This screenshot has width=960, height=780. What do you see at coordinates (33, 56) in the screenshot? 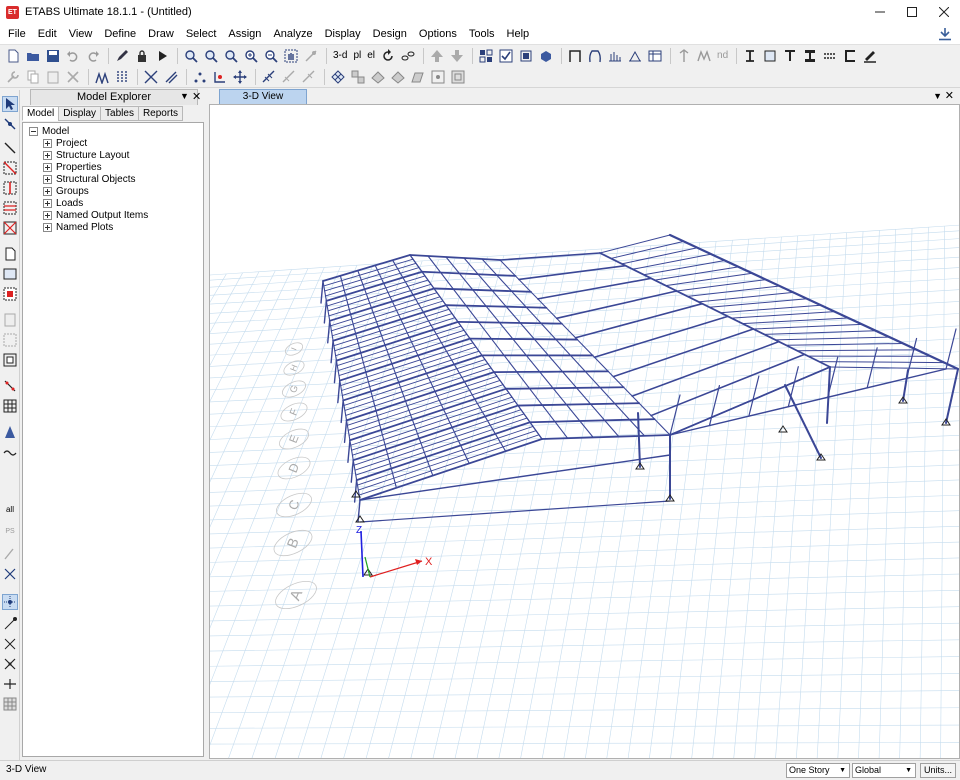
I see `open-button` at bounding box center [33, 56].